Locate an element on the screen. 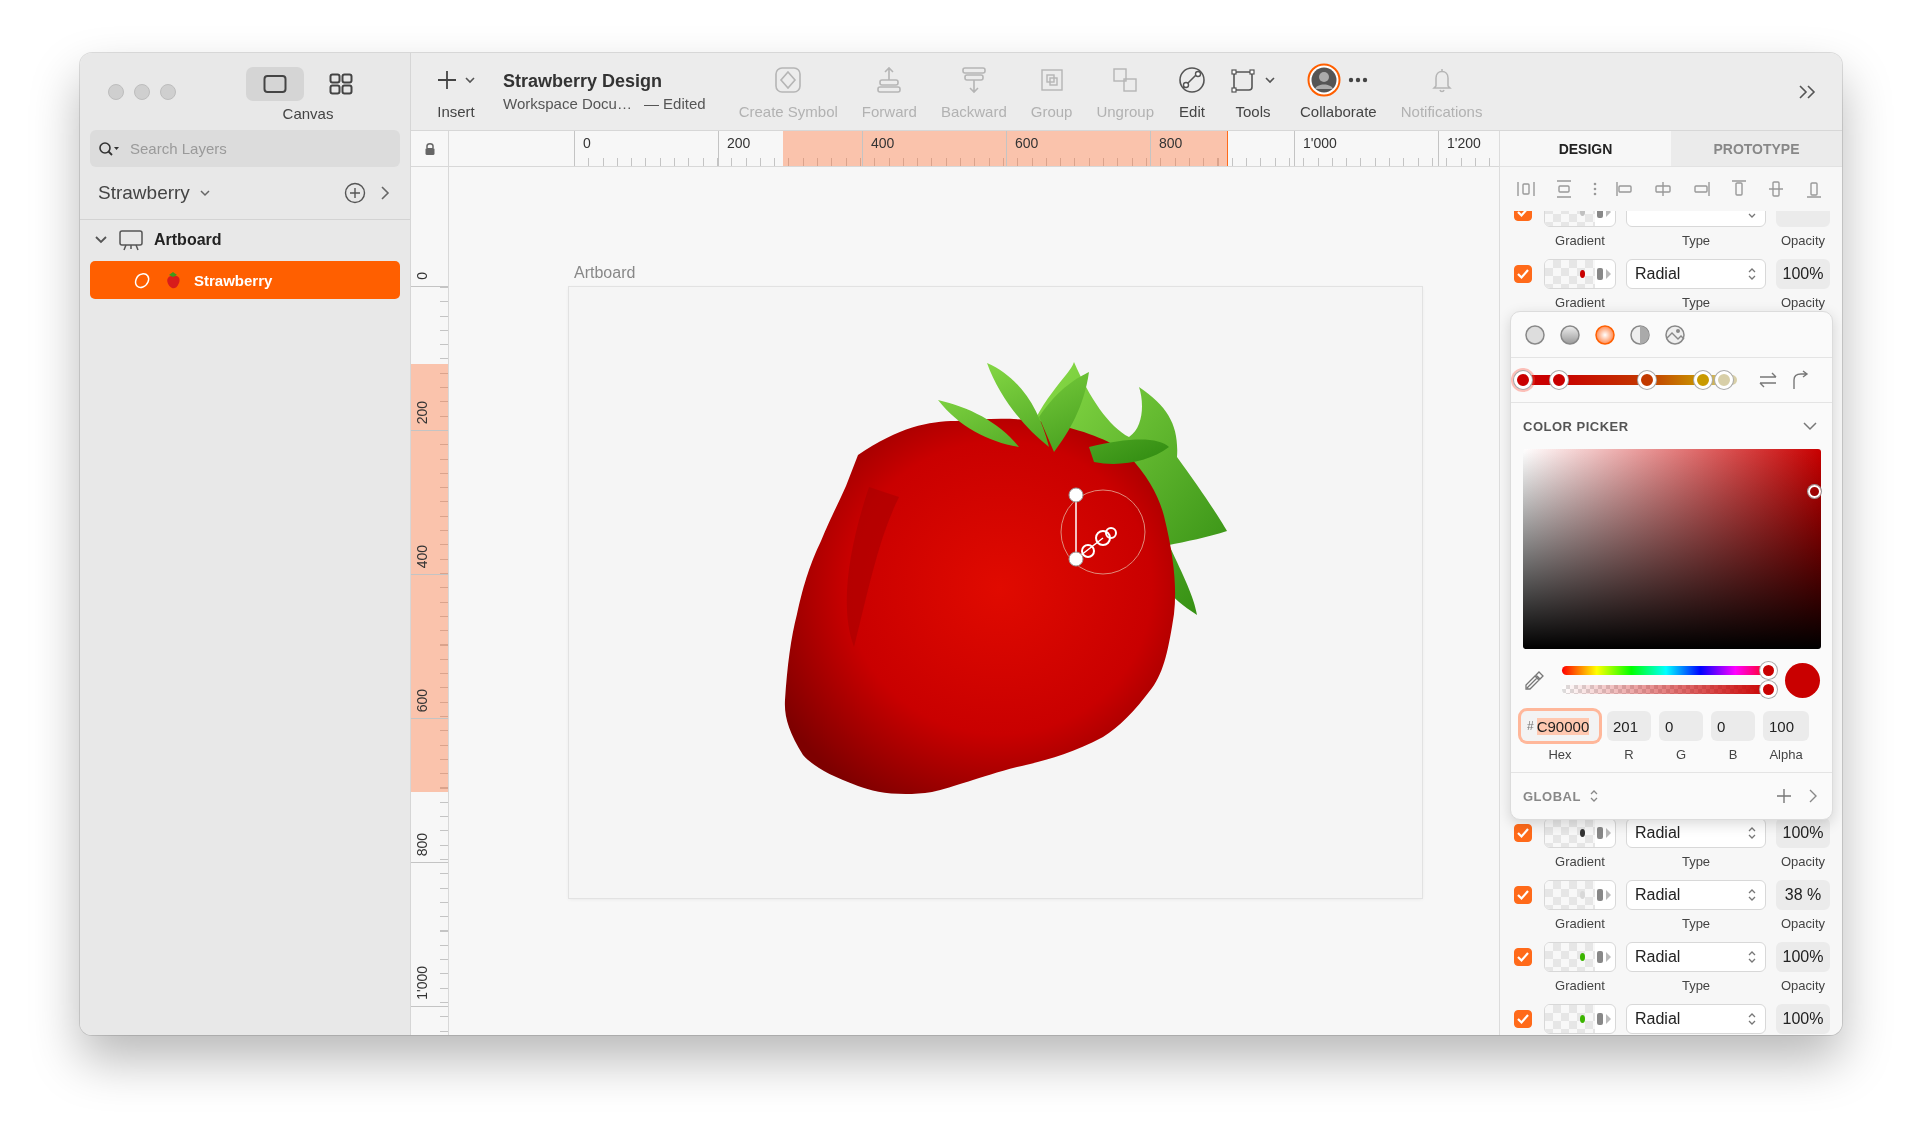 This screenshot has height=1140, width=1920. insert-button: Insert is located at coordinates (456, 91).